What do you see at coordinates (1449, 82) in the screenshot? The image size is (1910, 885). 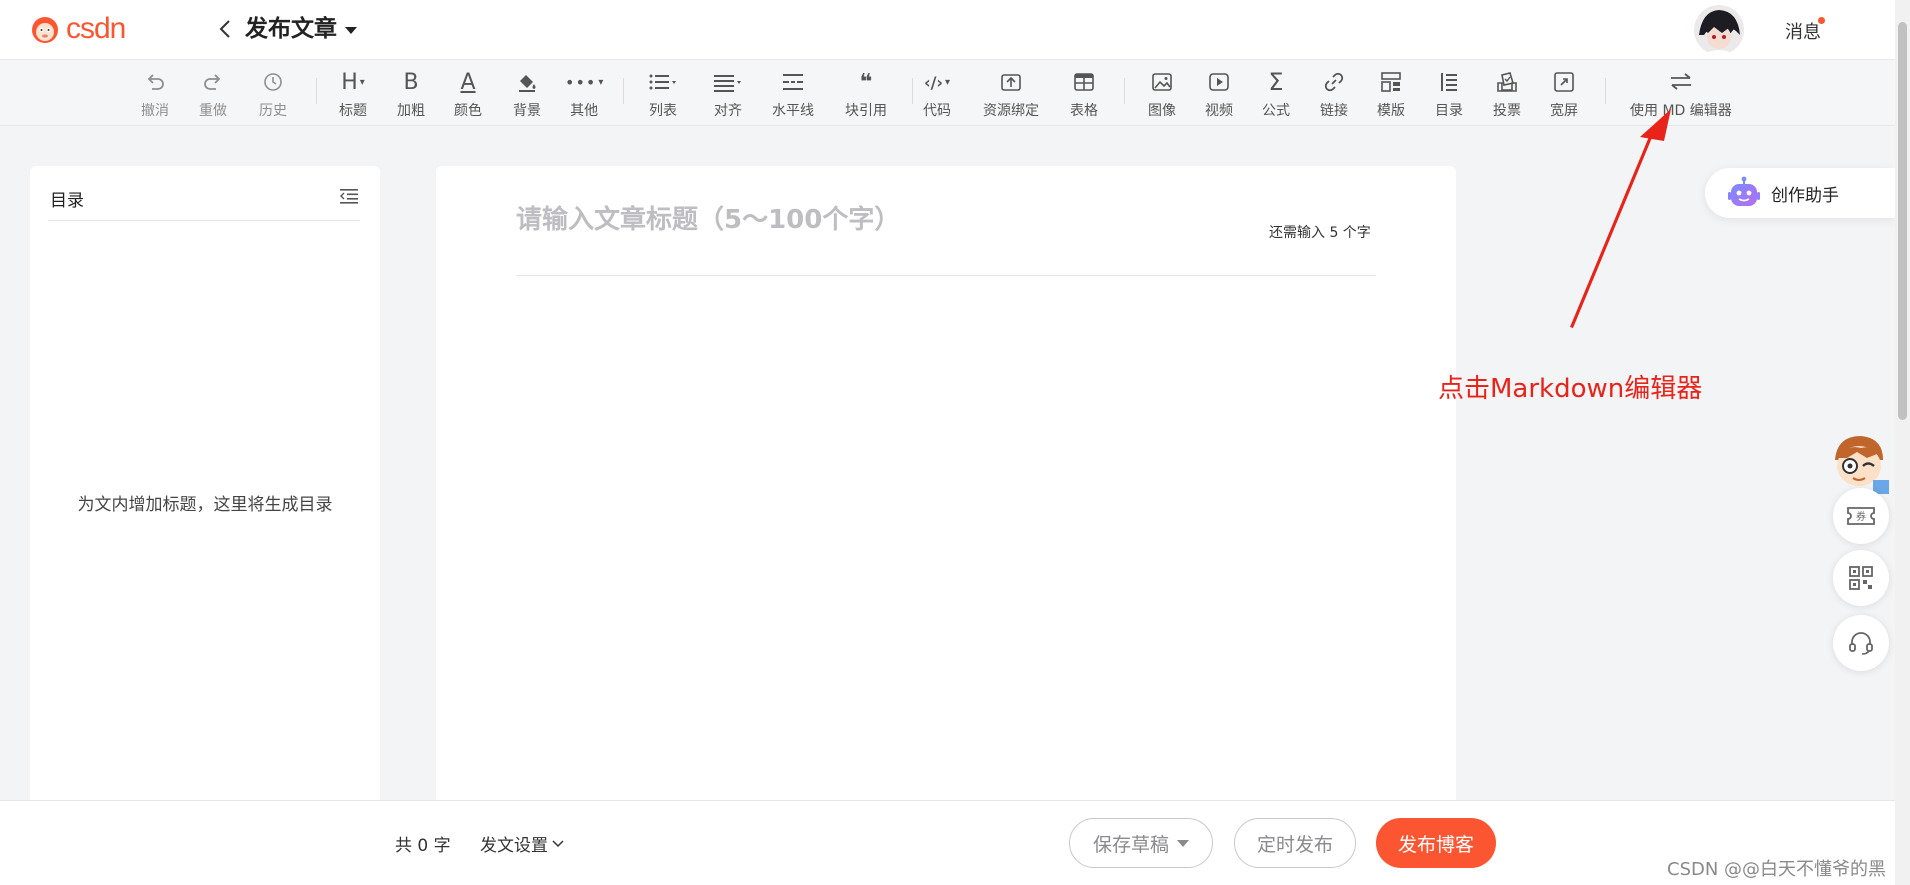 I see `toc-icon` at bounding box center [1449, 82].